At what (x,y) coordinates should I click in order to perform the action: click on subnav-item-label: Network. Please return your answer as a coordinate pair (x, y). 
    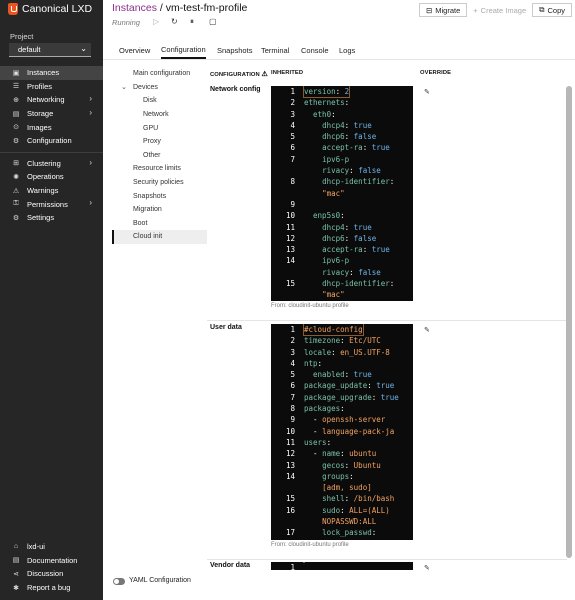
    Looking at the image, I should click on (156, 115).